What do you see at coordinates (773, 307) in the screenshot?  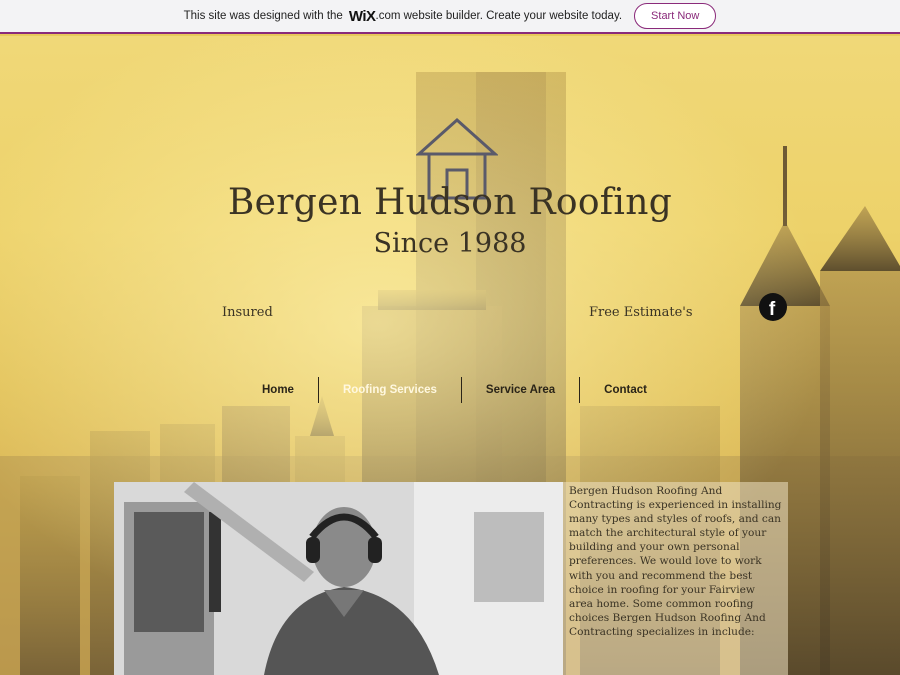 I see `facebook-icon: f` at bounding box center [773, 307].